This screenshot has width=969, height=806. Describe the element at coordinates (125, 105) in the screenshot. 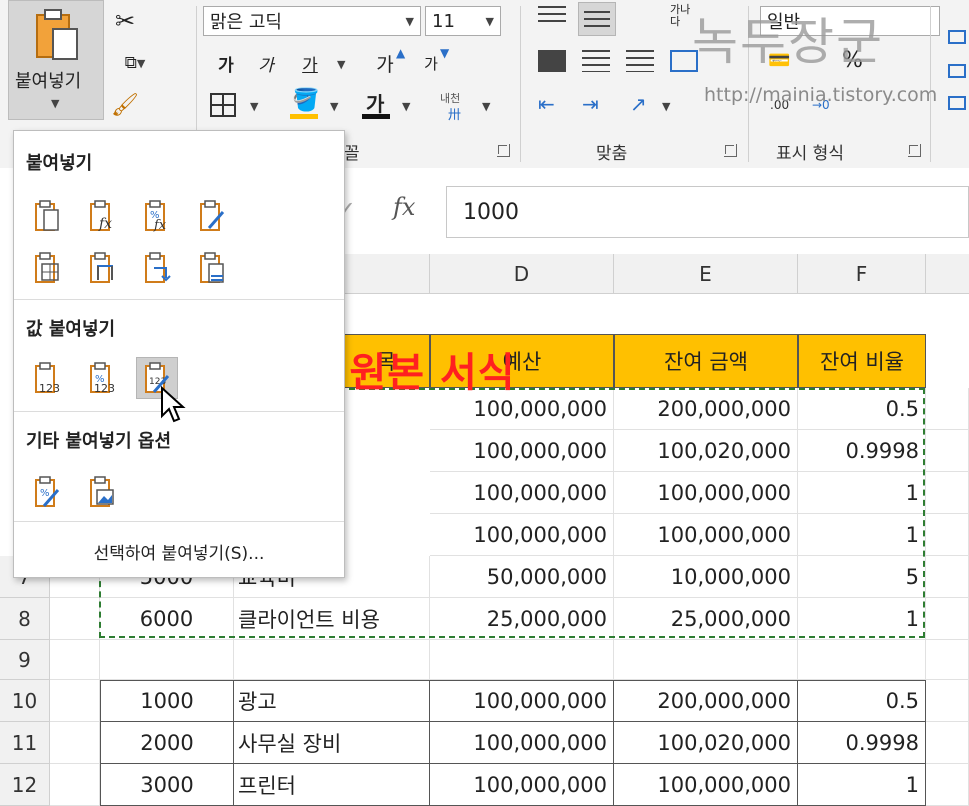

I see `format-painter-icon: 🖌` at that location.